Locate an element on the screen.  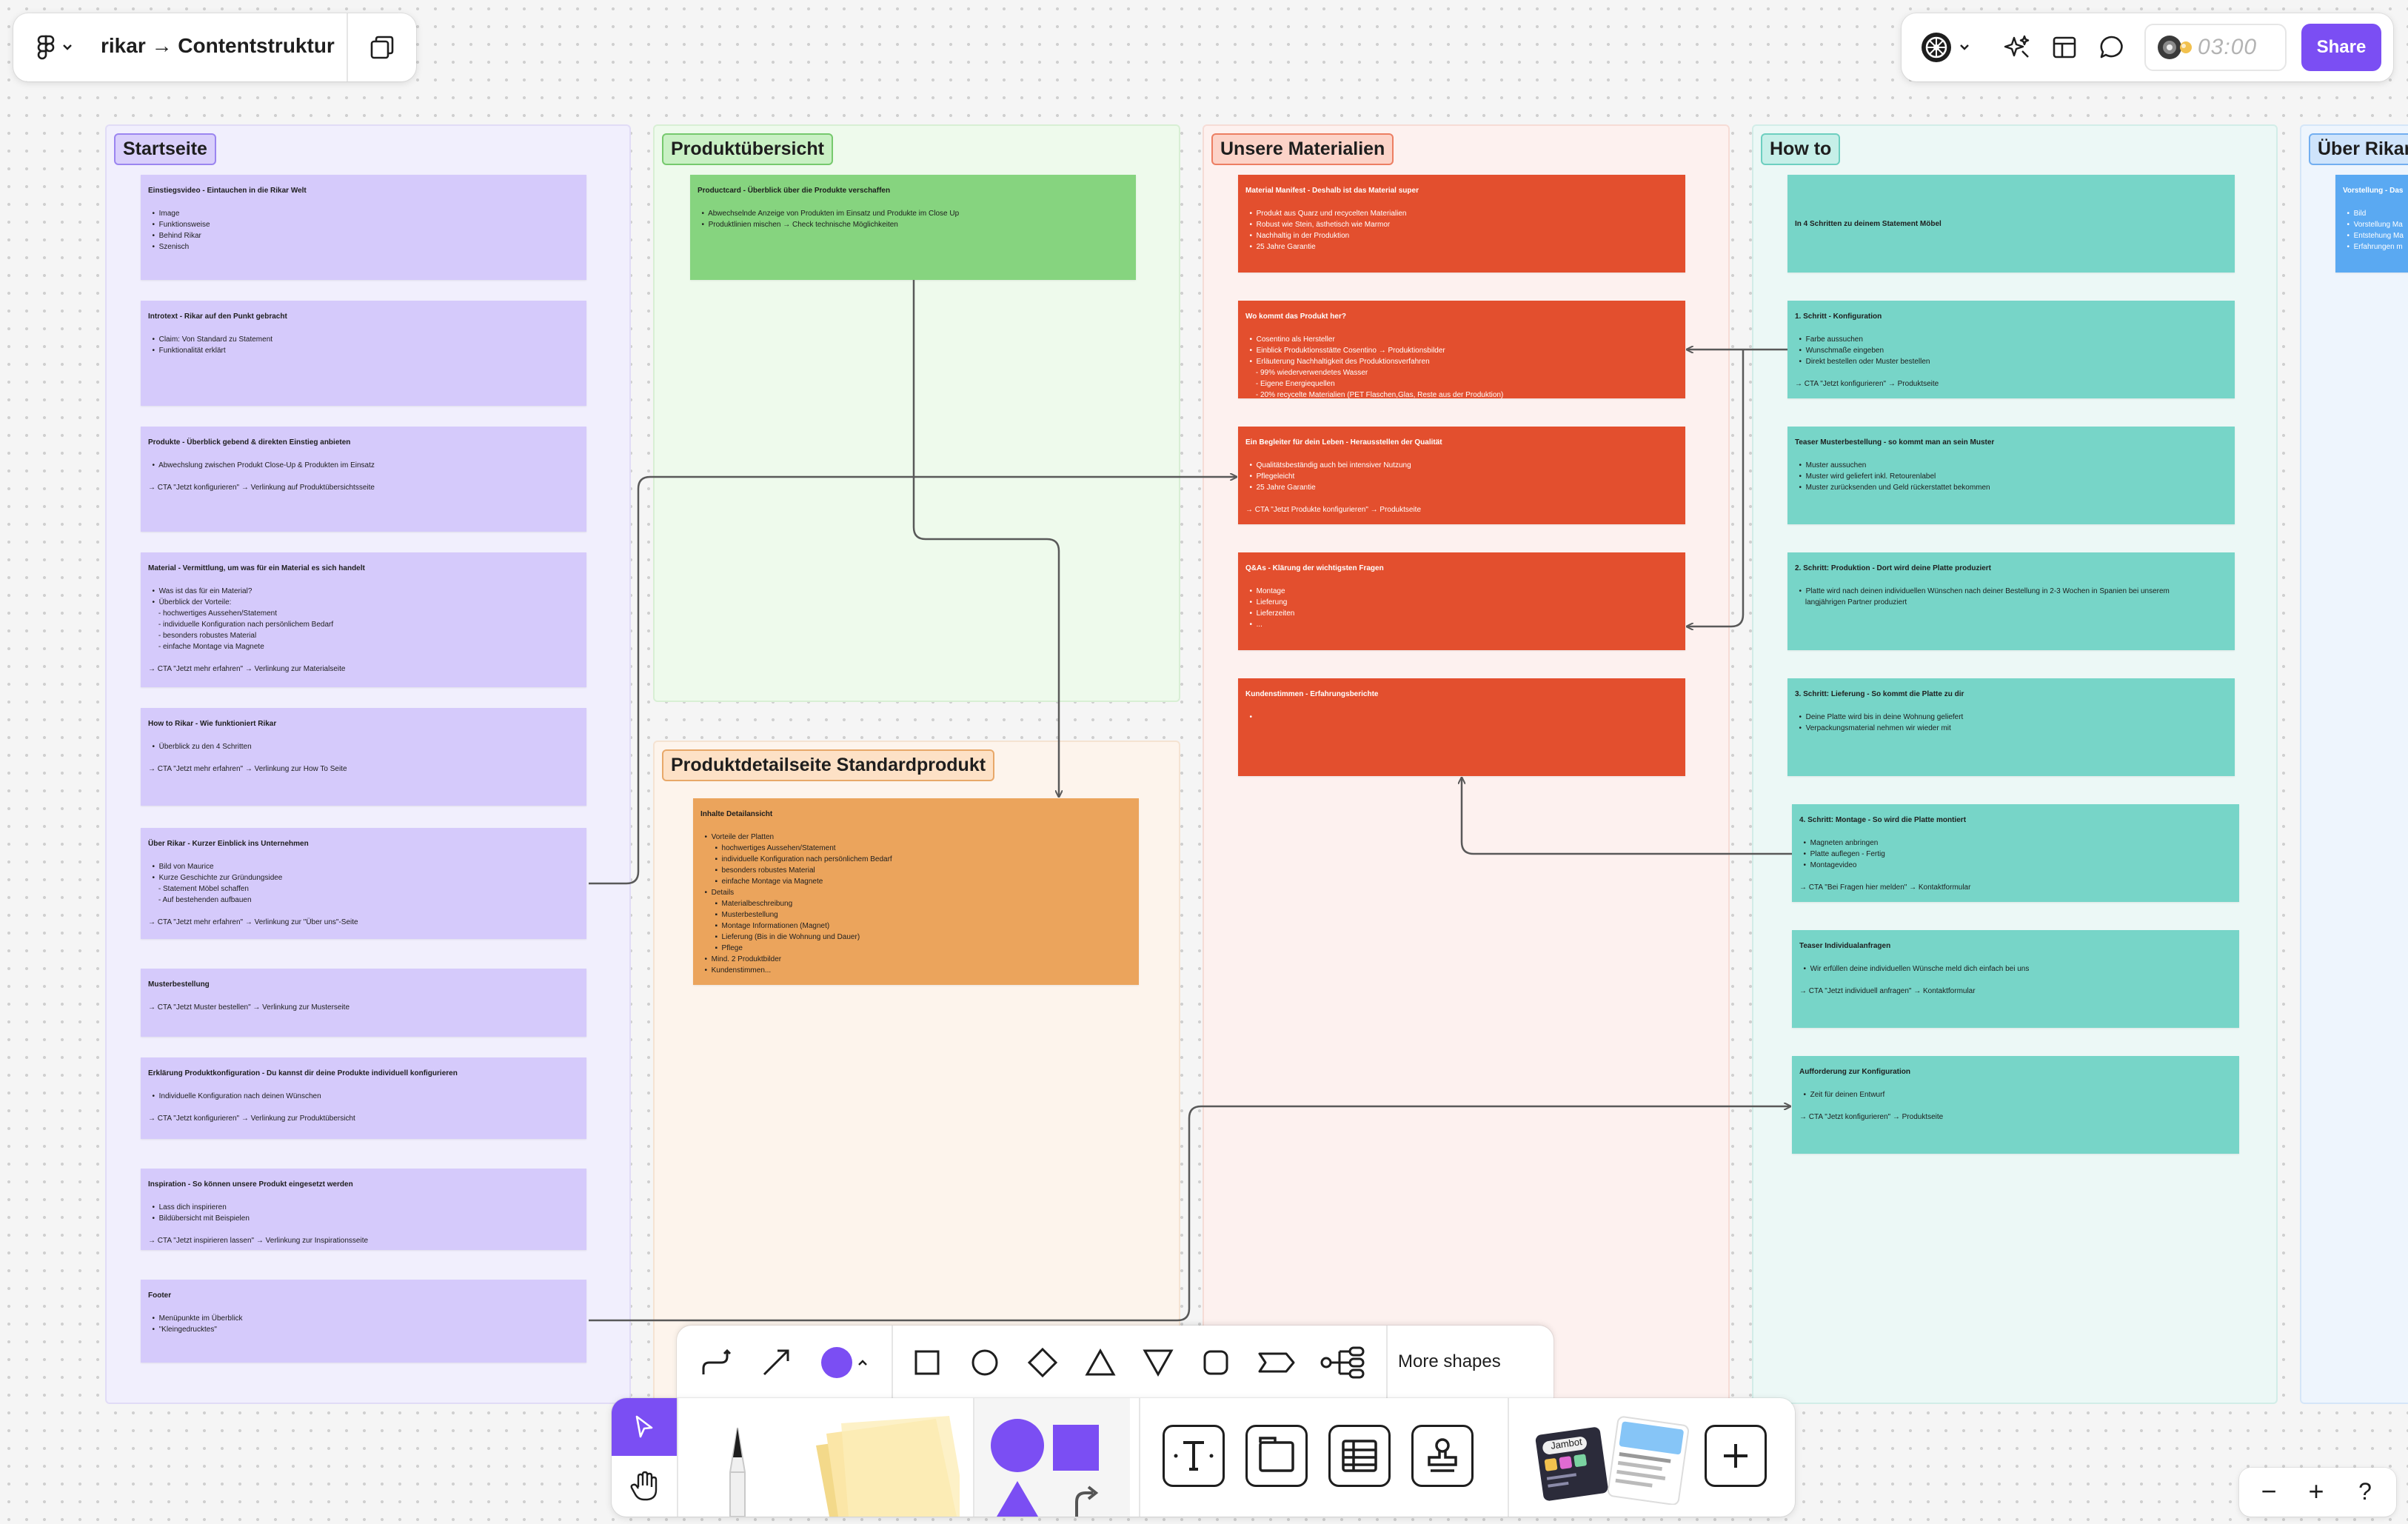
fill-color-button is located at coordinates (844, 1362).